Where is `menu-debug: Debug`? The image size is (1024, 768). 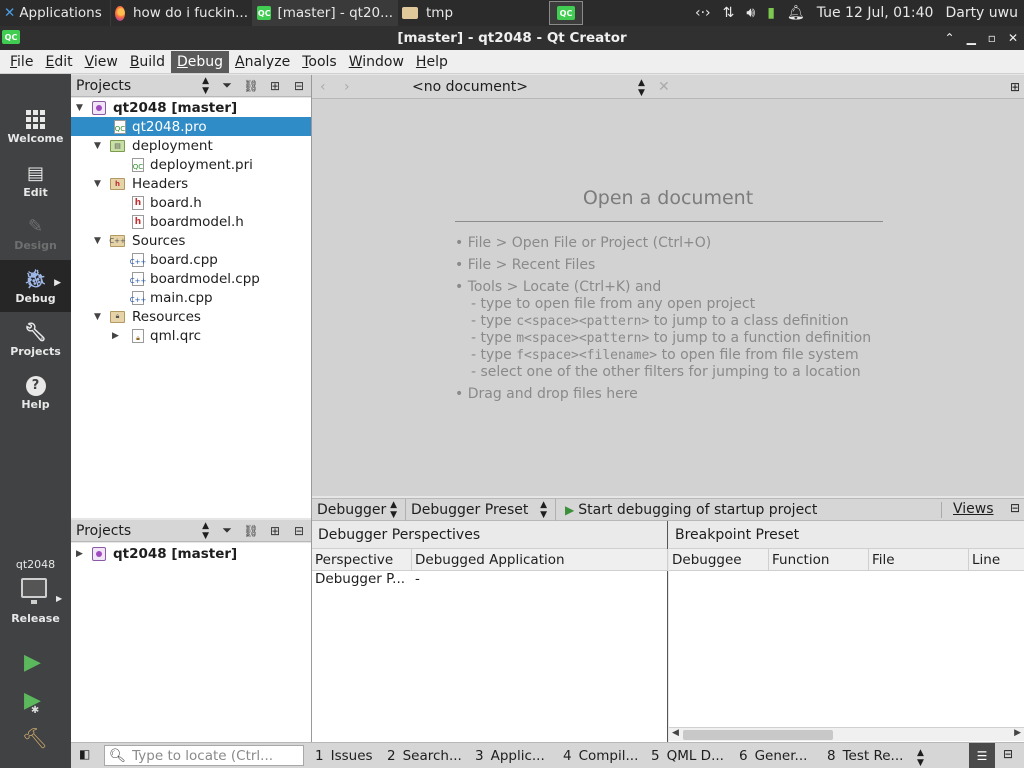 menu-debug: Debug is located at coordinates (200, 61).